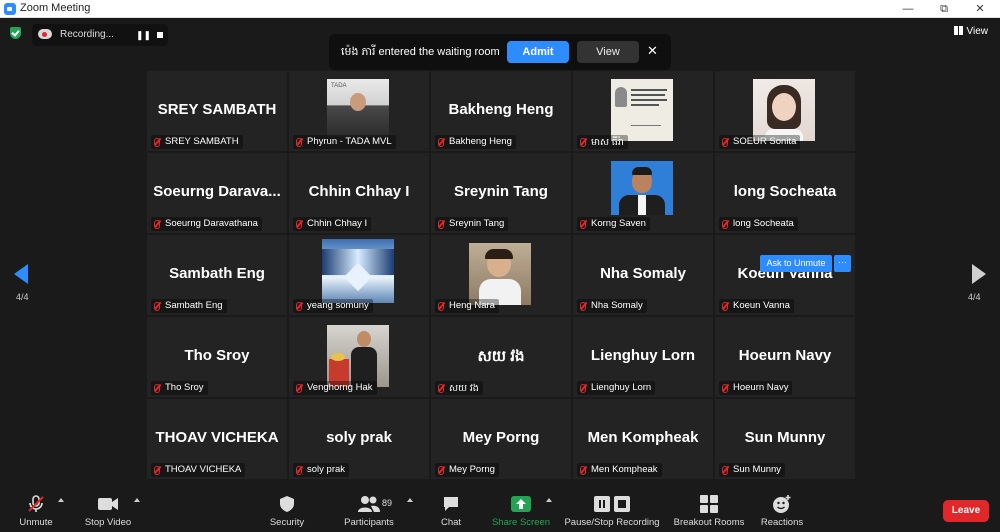 This screenshot has width=1000, height=532. Describe the element at coordinates (785, 275) in the screenshot. I see `participant-tile: Koeun Vanna Koeun Vanna` at that location.